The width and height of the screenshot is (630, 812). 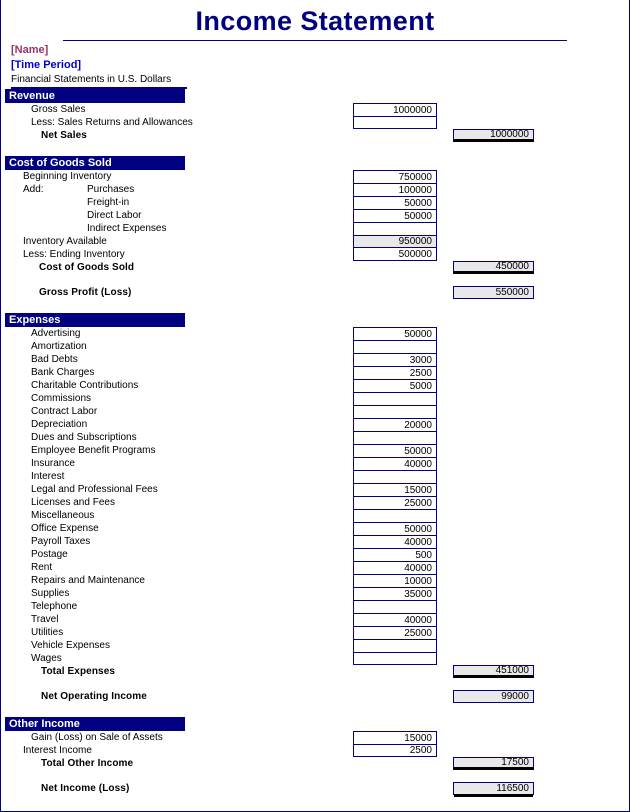 I want to click on currency-note: Financial Statements in U.S. Dollars, so click(x=99, y=81).